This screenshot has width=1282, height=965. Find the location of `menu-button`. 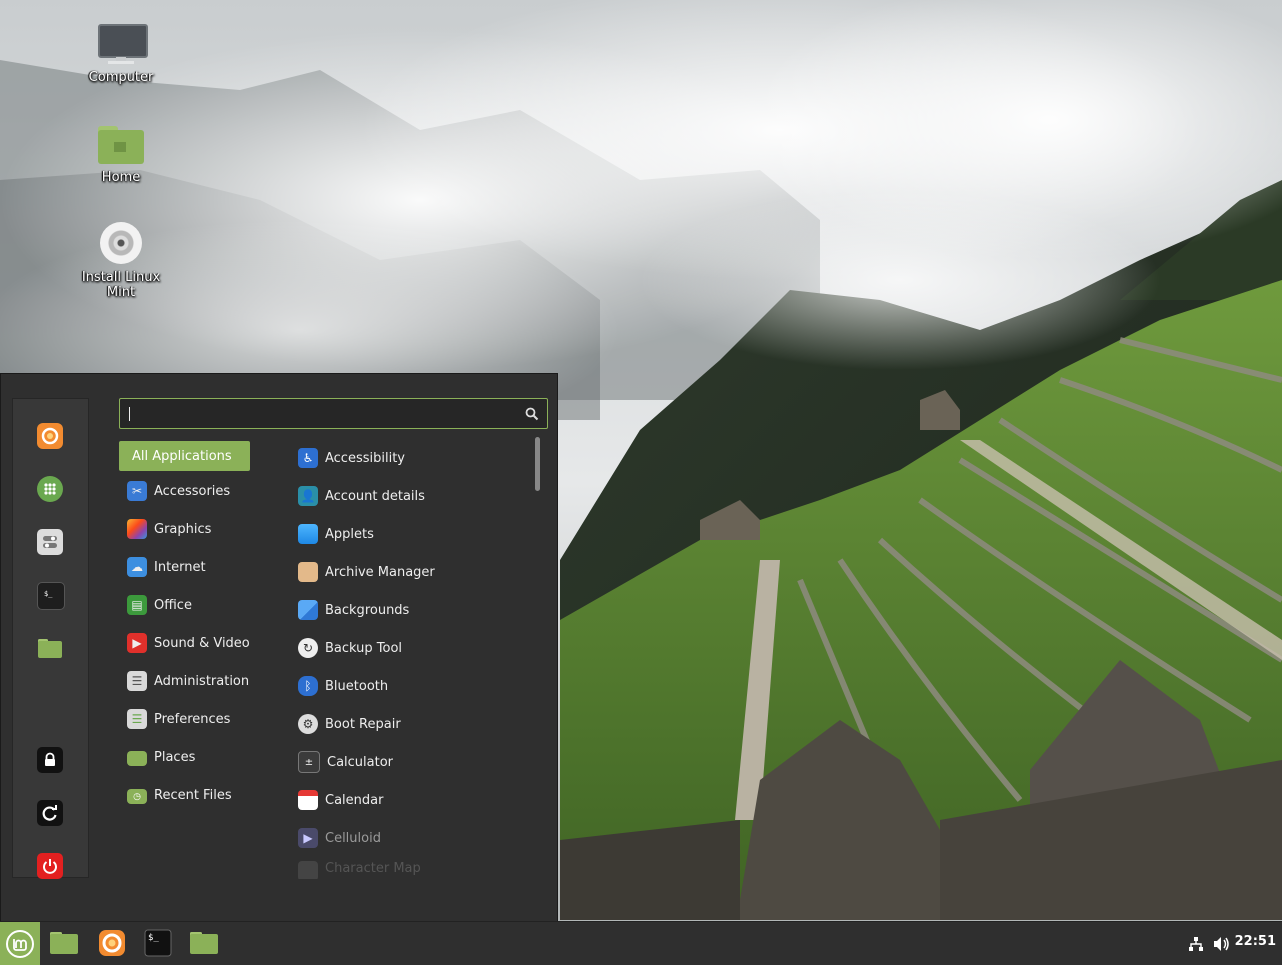

menu-button is located at coordinates (20, 943).